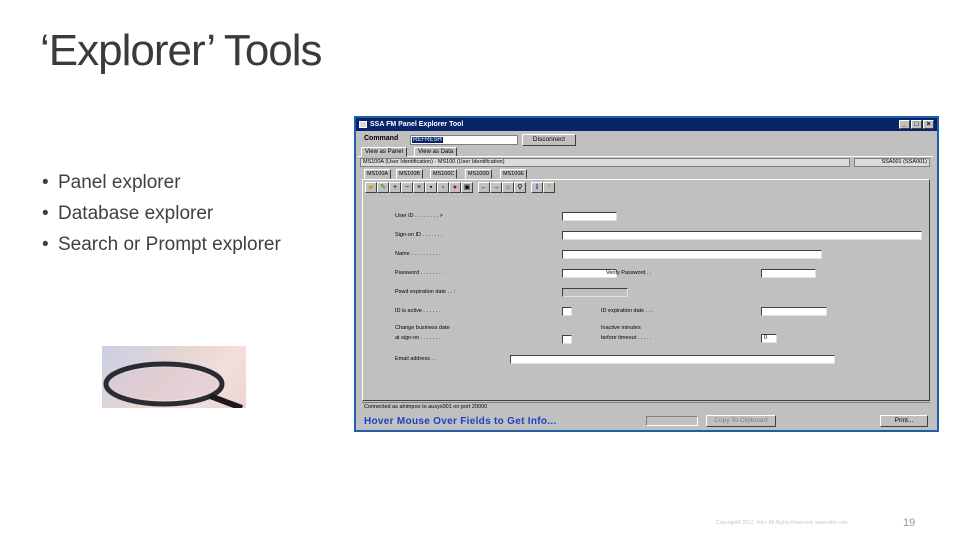 This screenshot has height=540, width=960. I want to click on command-label: Command, so click(381, 138).